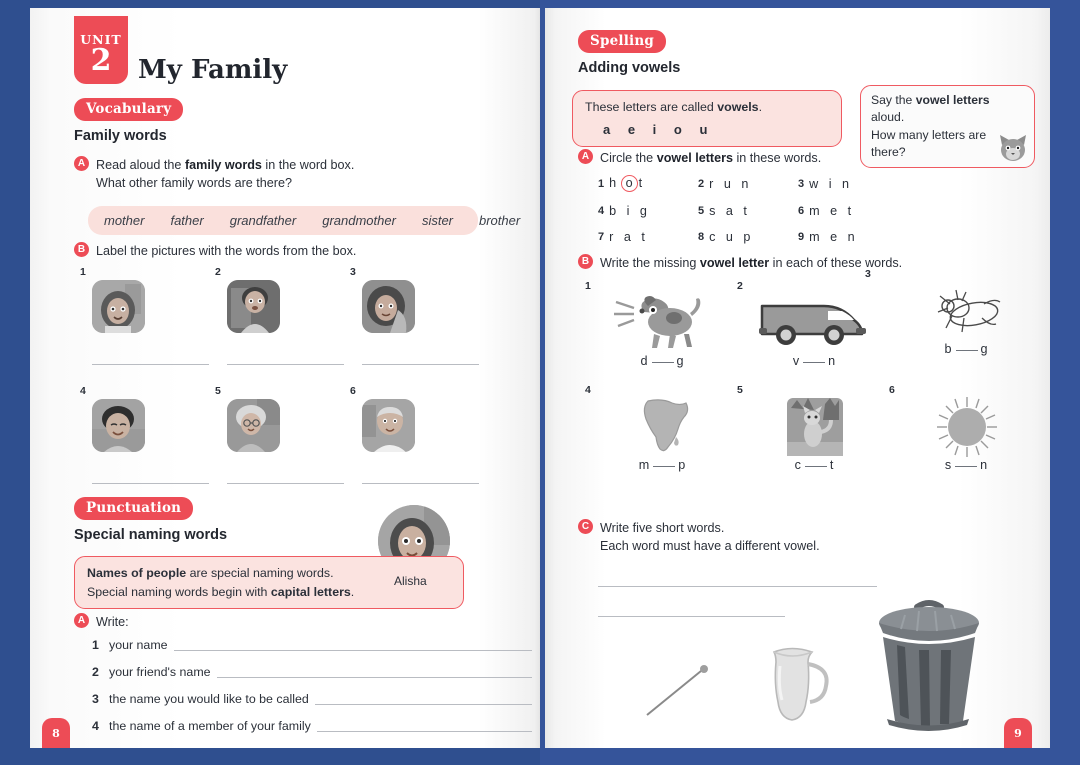 The width and height of the screenshot is (1080, 765). I want to click on vowel-word: 4 b i g, so click(648, 211).